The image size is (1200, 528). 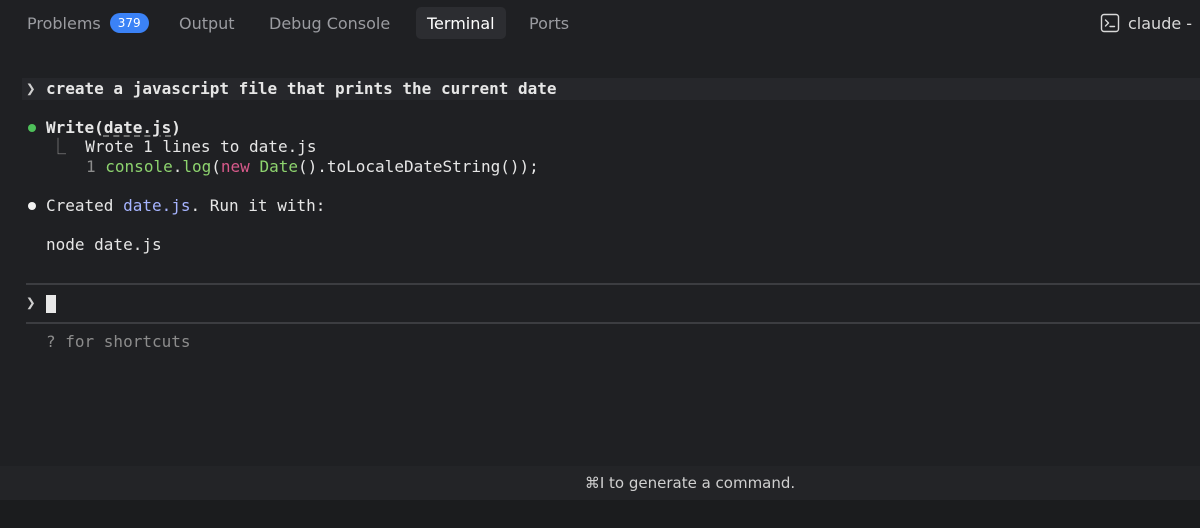 I want to click on shortcuts-hint: ? for shortcuts, so click(x=118, y=341).